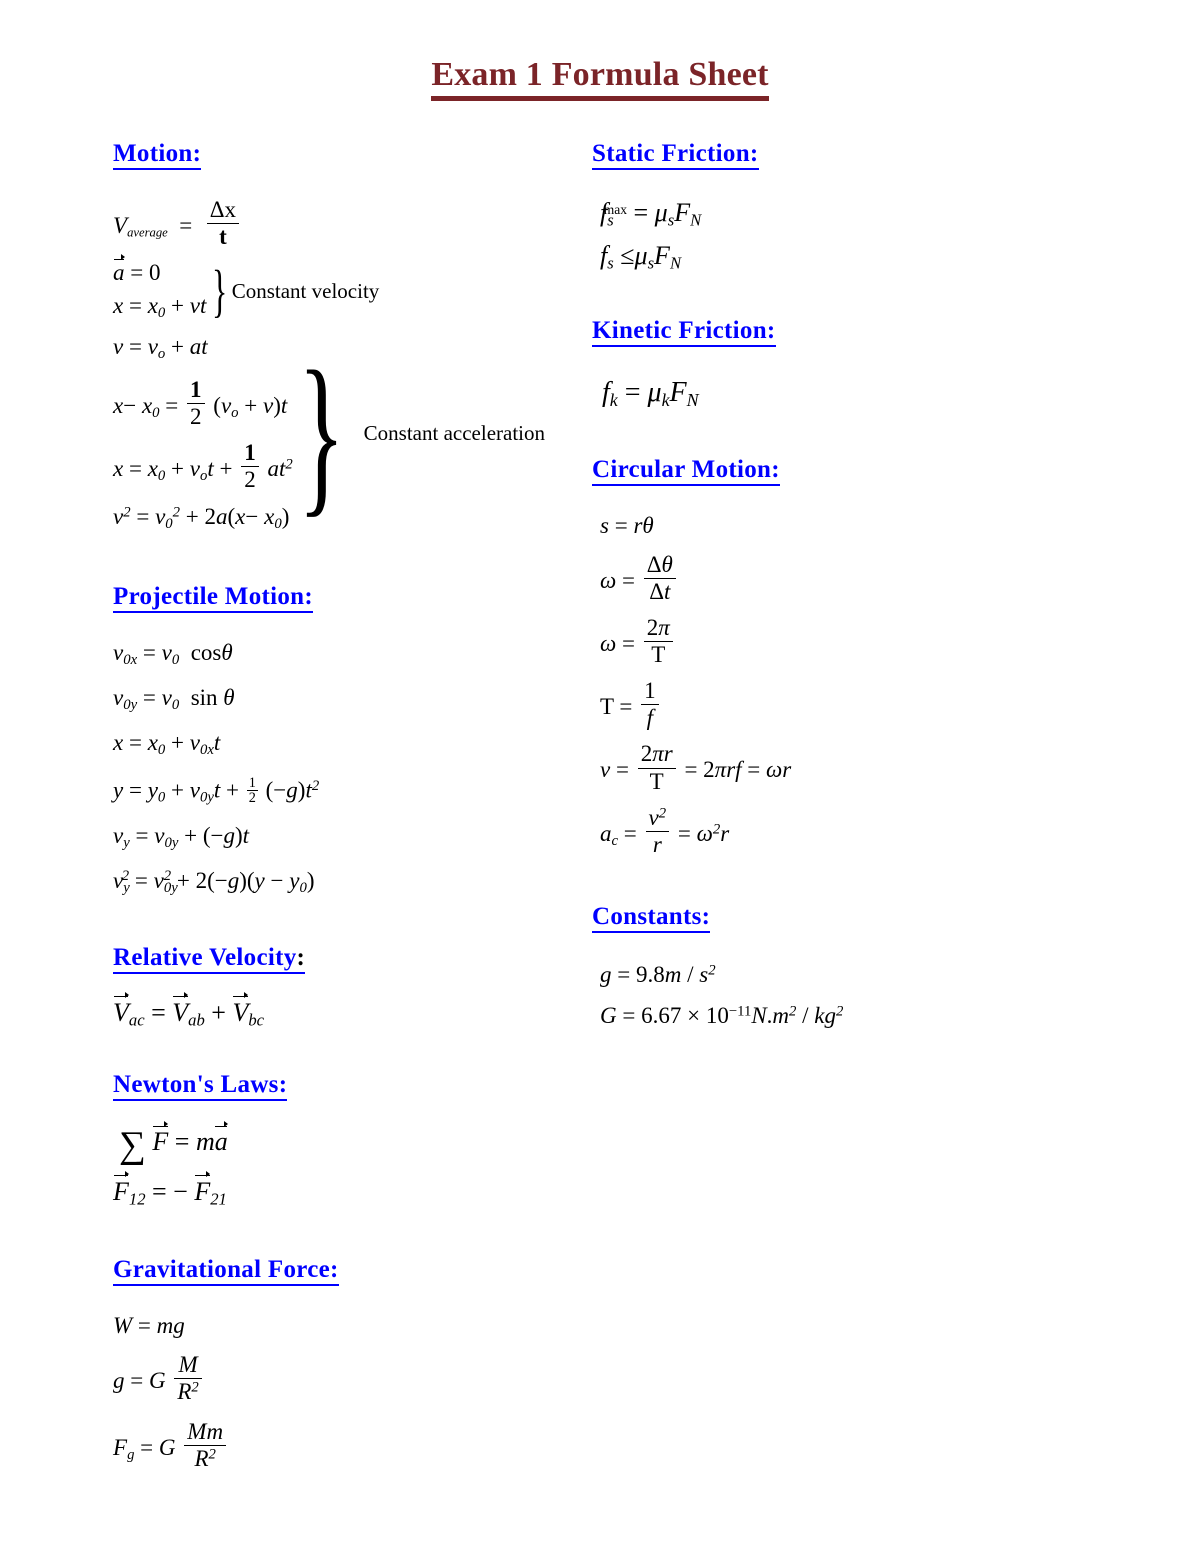 The image size is (1200, 1553). Describe the element at coordinates (160, 307) in the screenshot. I see `formula-position-constant-velocity: x = x0 + vt` at that location.